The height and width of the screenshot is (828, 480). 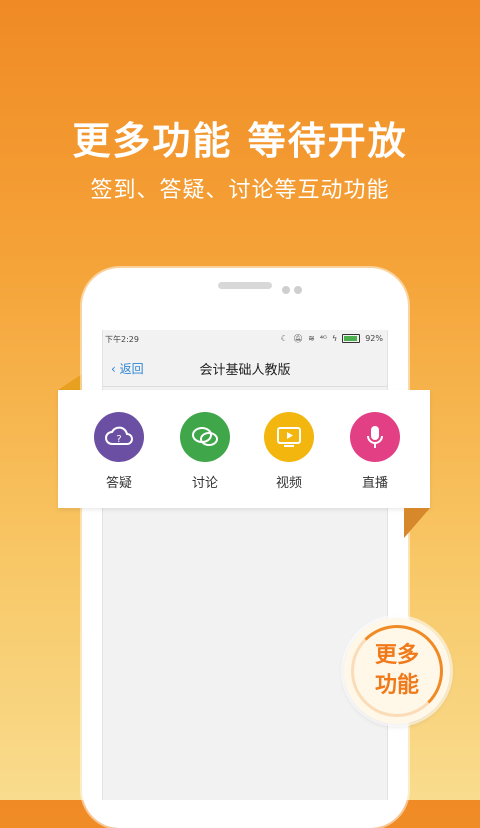 I want to click on badge-ring, so click(x=397, y=671).